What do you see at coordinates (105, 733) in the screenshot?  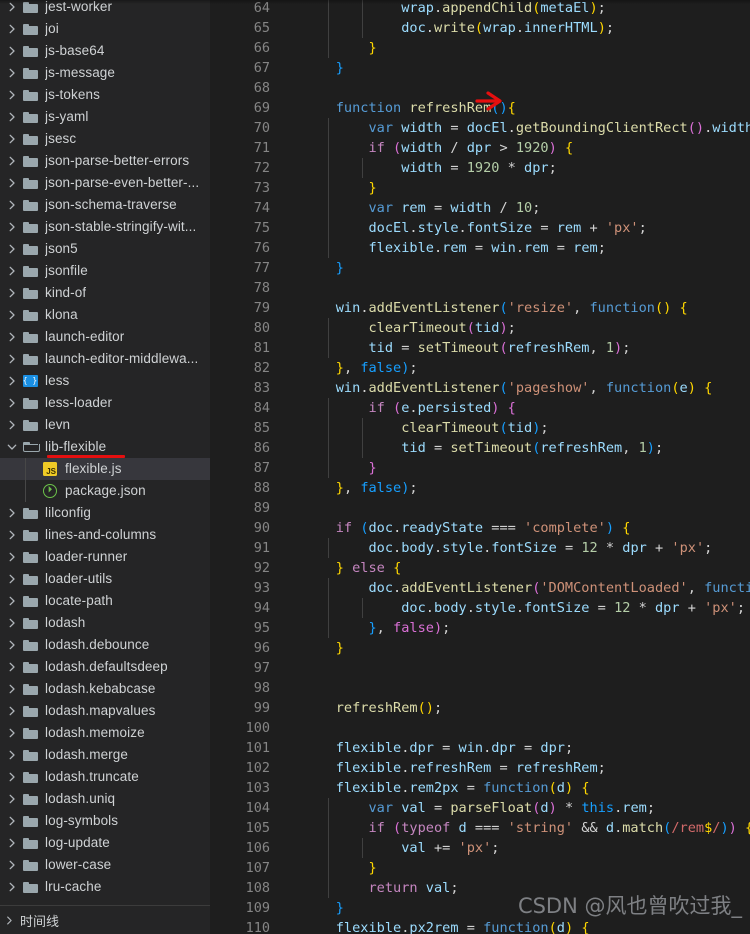 I see `tree-item-lodash-memoize: lodash.memoize` at bounding box center [105, 733].